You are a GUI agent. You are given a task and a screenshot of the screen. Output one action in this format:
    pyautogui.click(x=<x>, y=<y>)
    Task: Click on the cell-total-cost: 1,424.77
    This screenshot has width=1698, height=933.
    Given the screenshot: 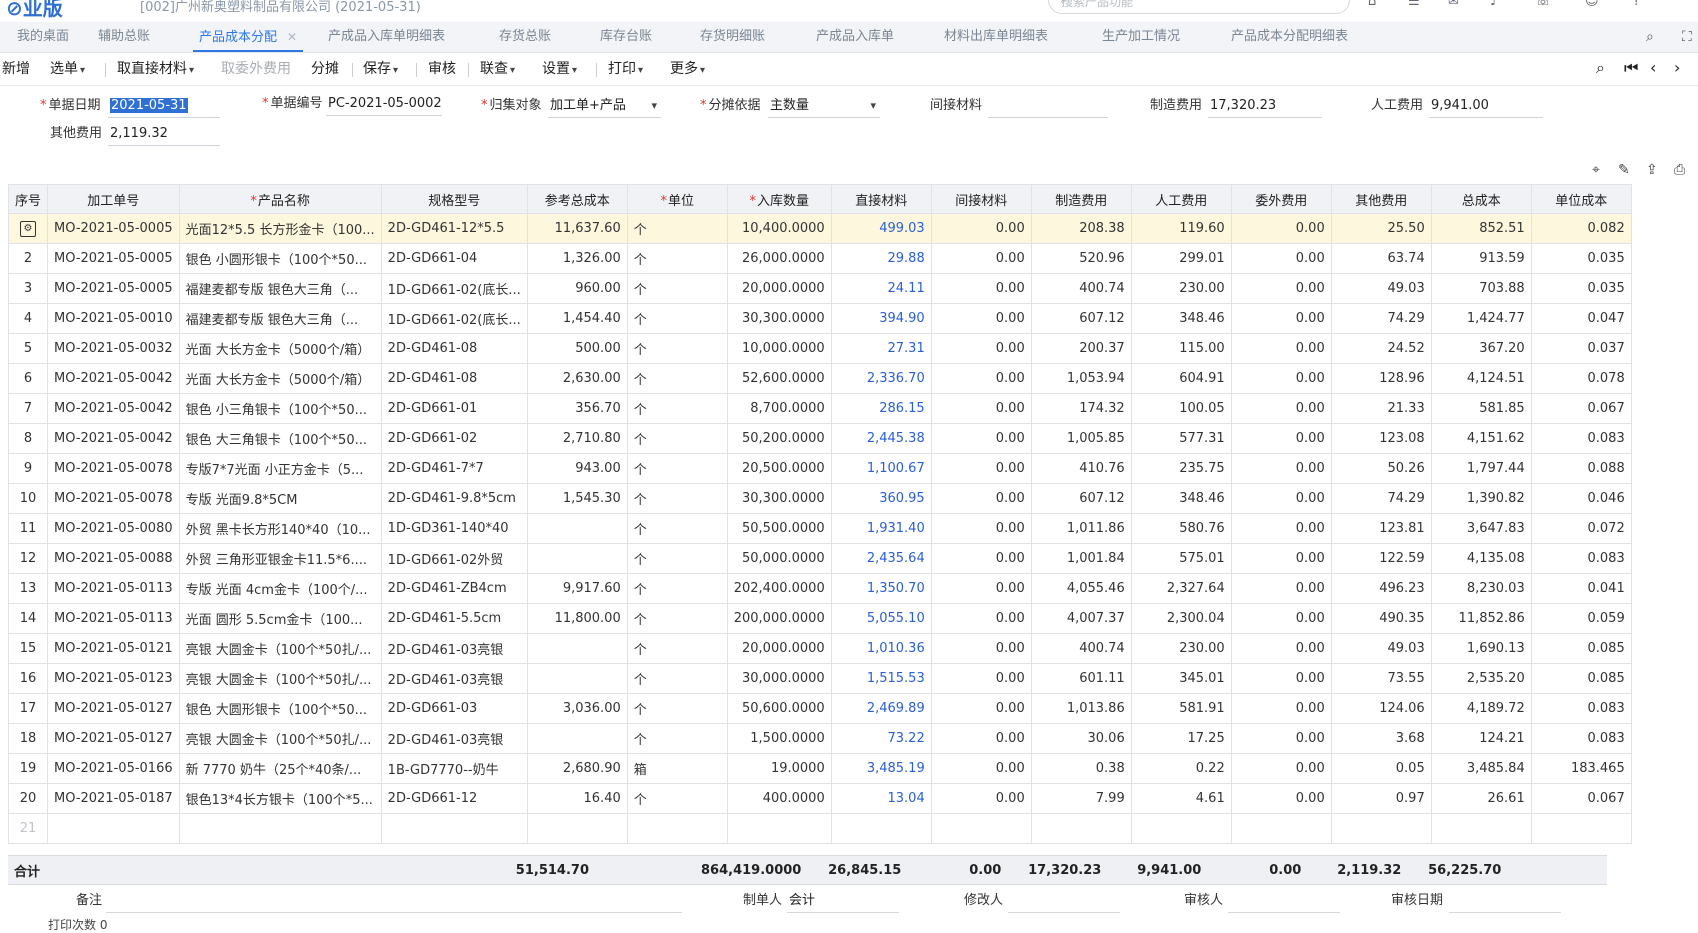 What is the action you would take?
    pyautogui.click(x=1481, y=318)
    